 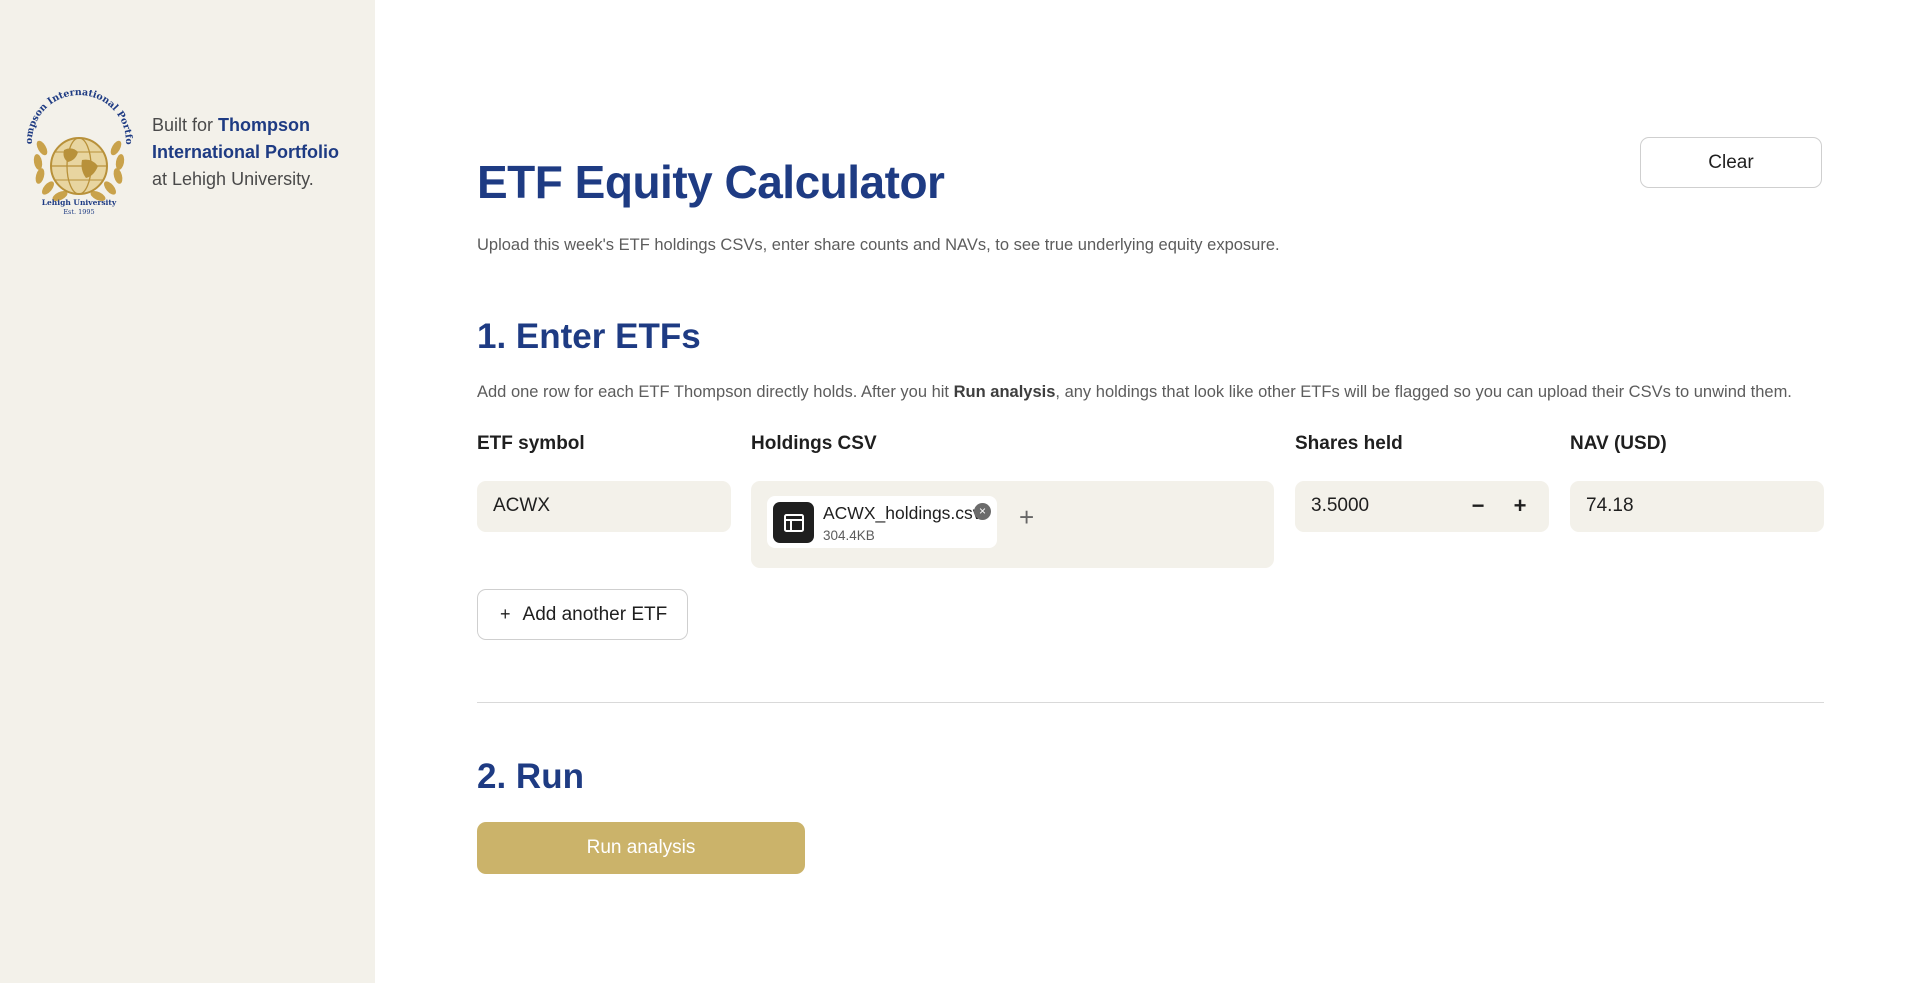 I want to click on nav-usd-label: NAV (USD), so click(x=1618, y=443).